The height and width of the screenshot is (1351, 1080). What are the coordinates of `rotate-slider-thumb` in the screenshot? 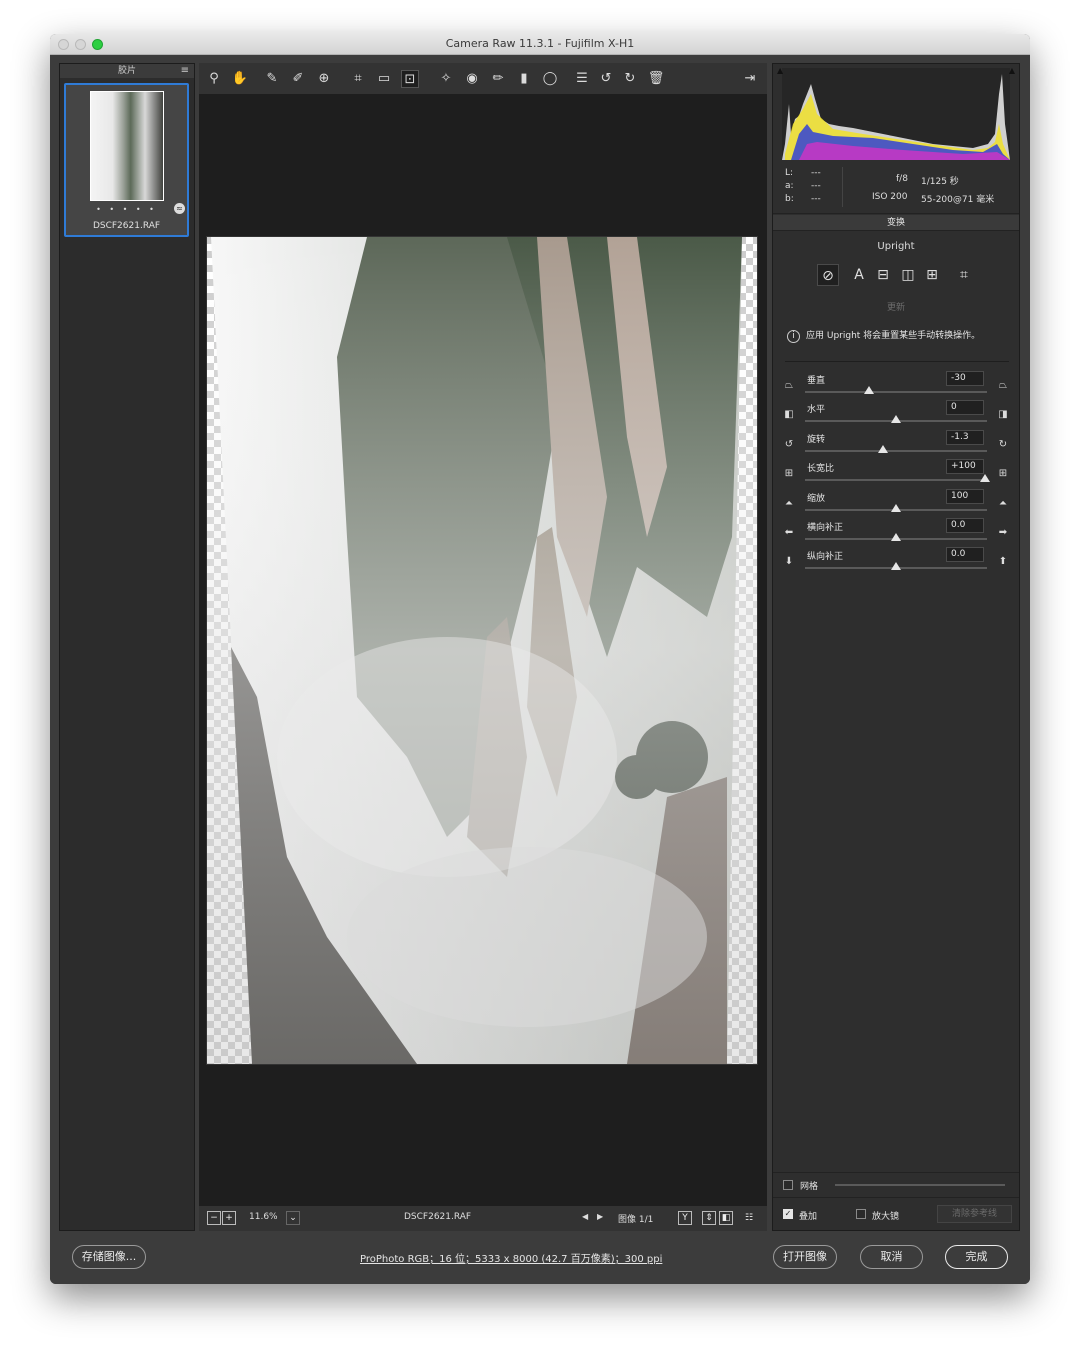 It's located at (883, 448).